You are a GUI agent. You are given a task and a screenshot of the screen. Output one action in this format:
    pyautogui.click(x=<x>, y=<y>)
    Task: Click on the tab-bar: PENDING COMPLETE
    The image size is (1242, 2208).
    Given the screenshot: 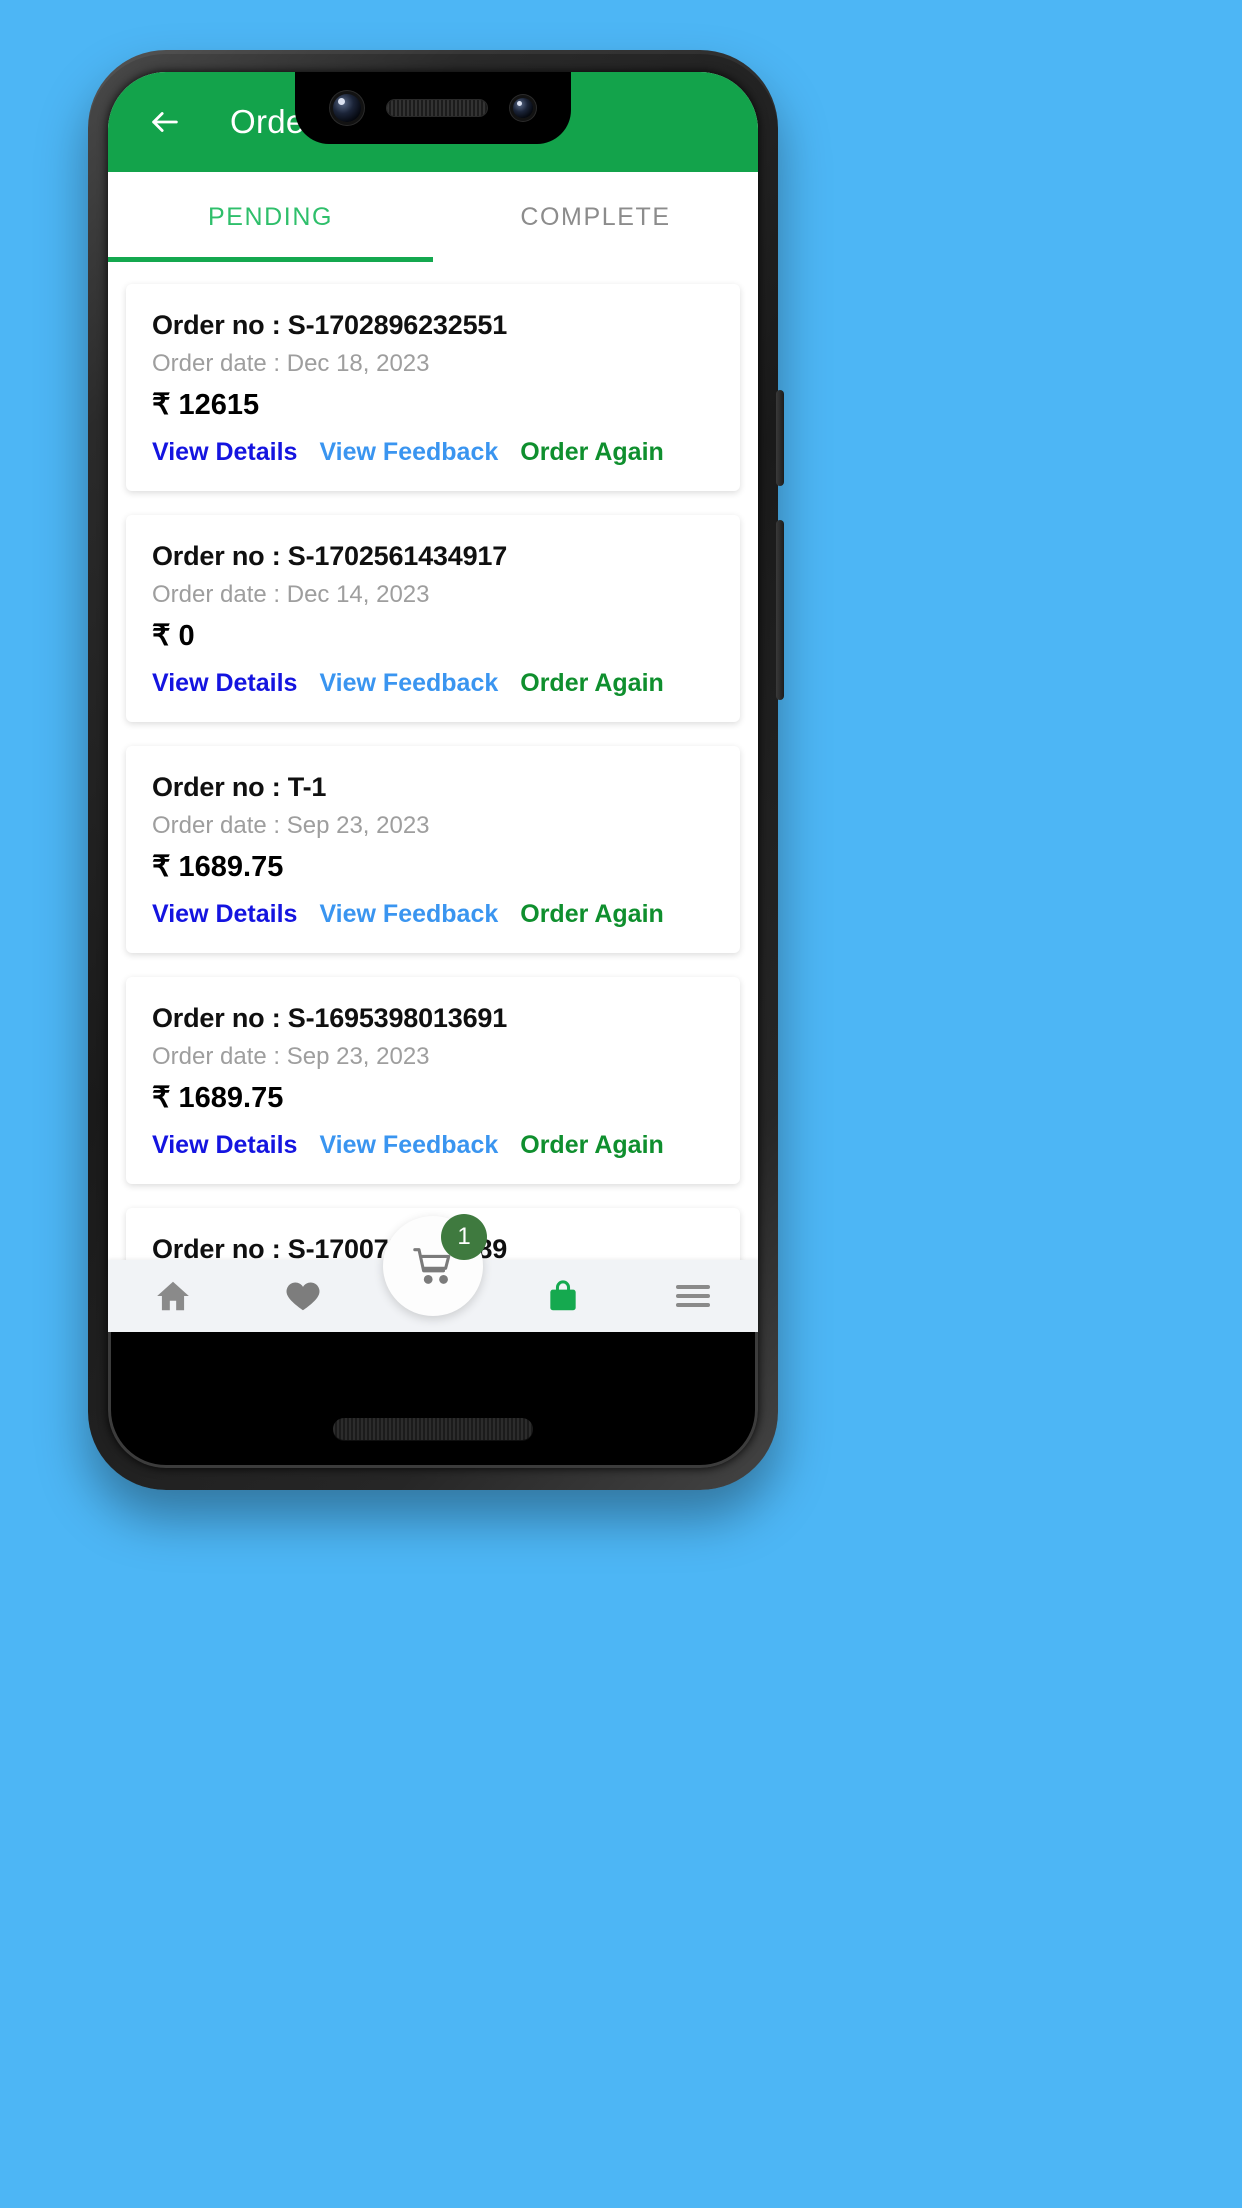 What is the action you would take?
    pyautogui.click(x=433, y=217)
    